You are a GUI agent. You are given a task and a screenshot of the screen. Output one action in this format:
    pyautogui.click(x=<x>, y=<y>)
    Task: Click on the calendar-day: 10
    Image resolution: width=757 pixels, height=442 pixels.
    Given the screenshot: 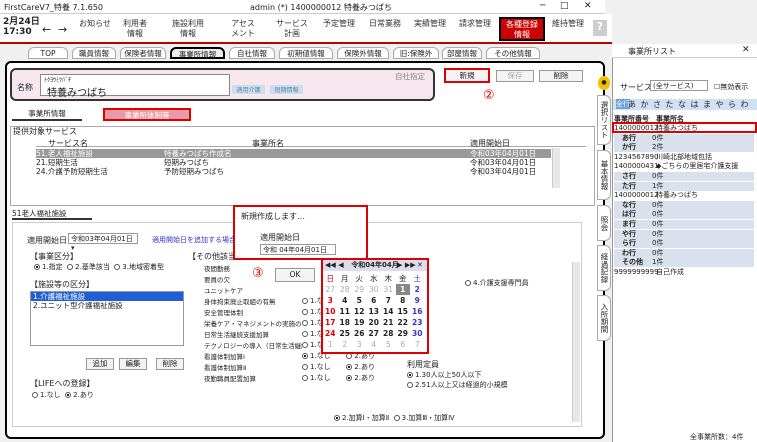 What is the action you would take?
    pyautogui.click(x=330, y=311)
    